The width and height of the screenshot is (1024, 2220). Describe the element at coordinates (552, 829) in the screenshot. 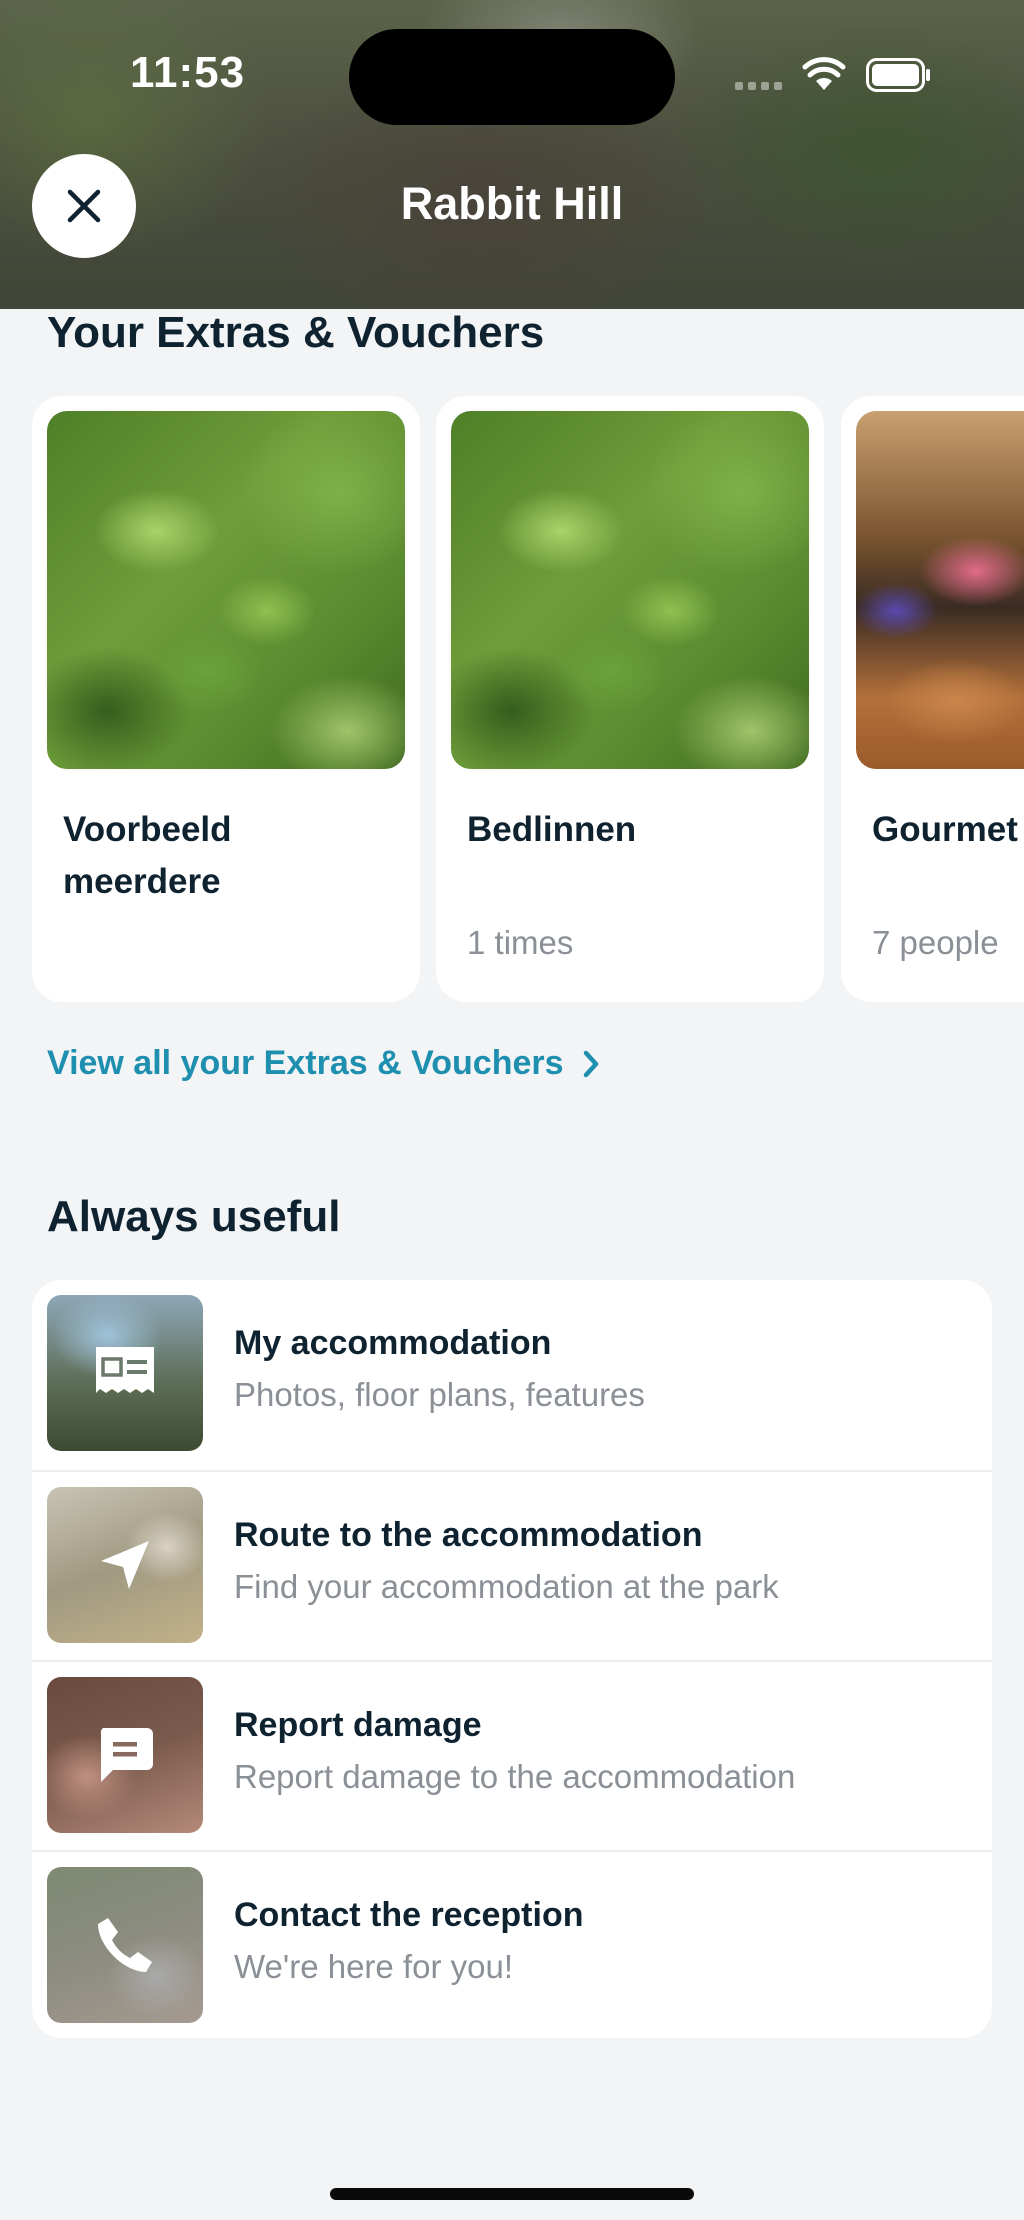

I see `extra-card-title: Bedlinnen` at that location.